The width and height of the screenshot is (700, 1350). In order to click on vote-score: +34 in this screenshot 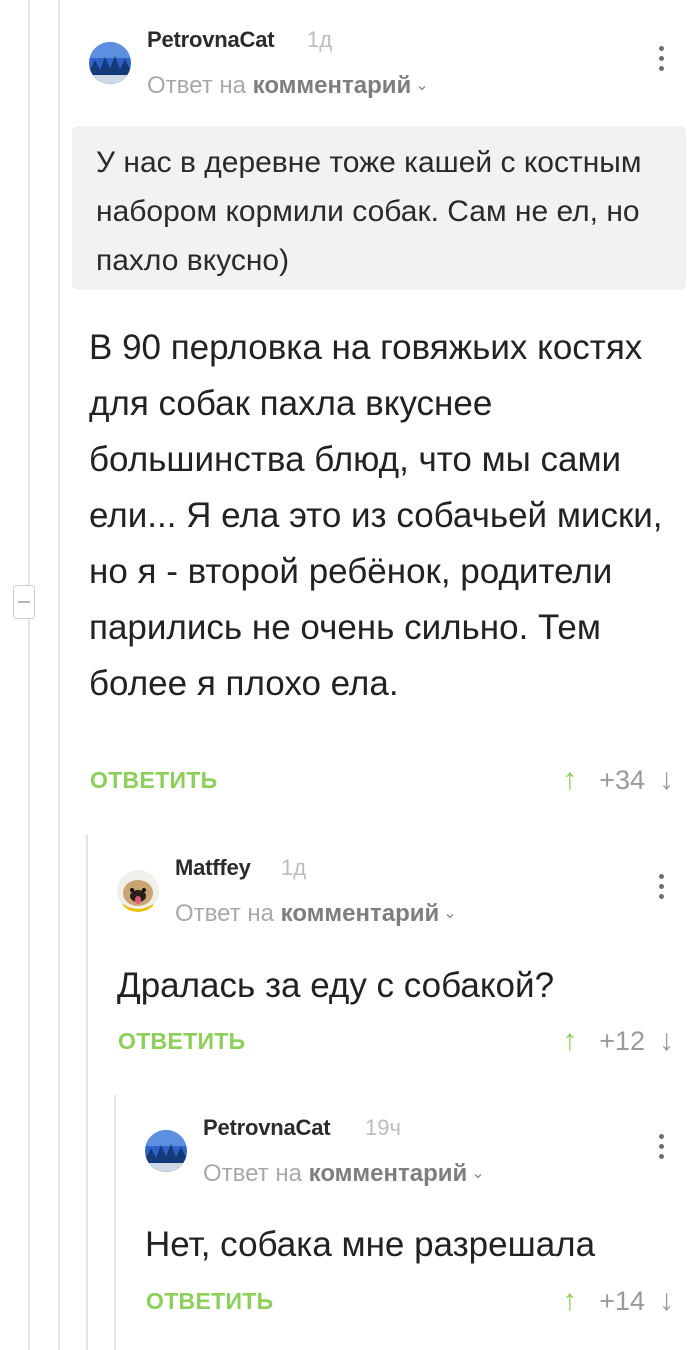, I will do `click(622, 779)`.